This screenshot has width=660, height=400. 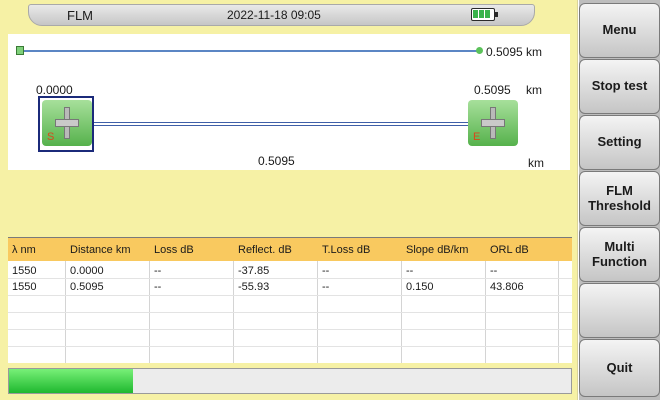 I want to click on start-position: 0.0000, so click(x=54, y=90).